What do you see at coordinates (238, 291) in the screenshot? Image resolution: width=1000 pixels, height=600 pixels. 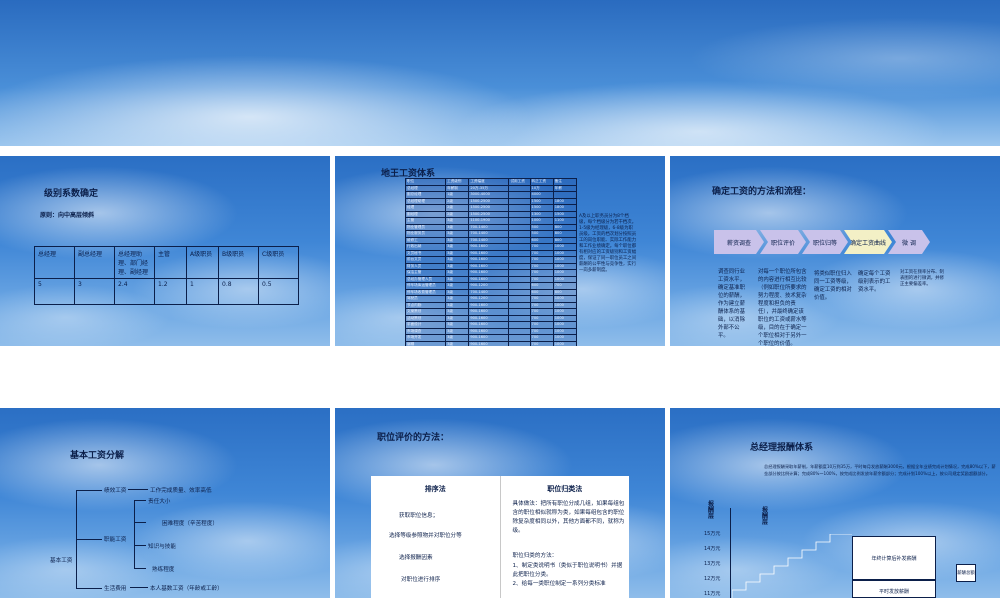 I see `table-cell: 0.8` at bounding box center [238, 291].